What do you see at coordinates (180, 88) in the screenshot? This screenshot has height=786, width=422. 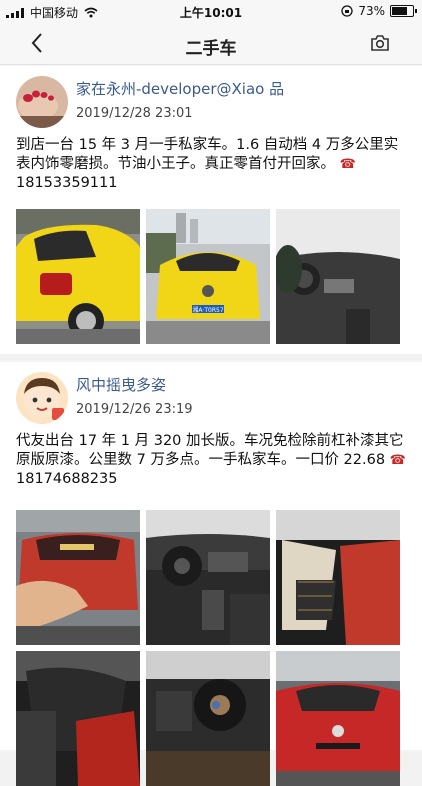 I see `username: 家在永州-developer@Xiao 品` at bounding box center [180, 88].